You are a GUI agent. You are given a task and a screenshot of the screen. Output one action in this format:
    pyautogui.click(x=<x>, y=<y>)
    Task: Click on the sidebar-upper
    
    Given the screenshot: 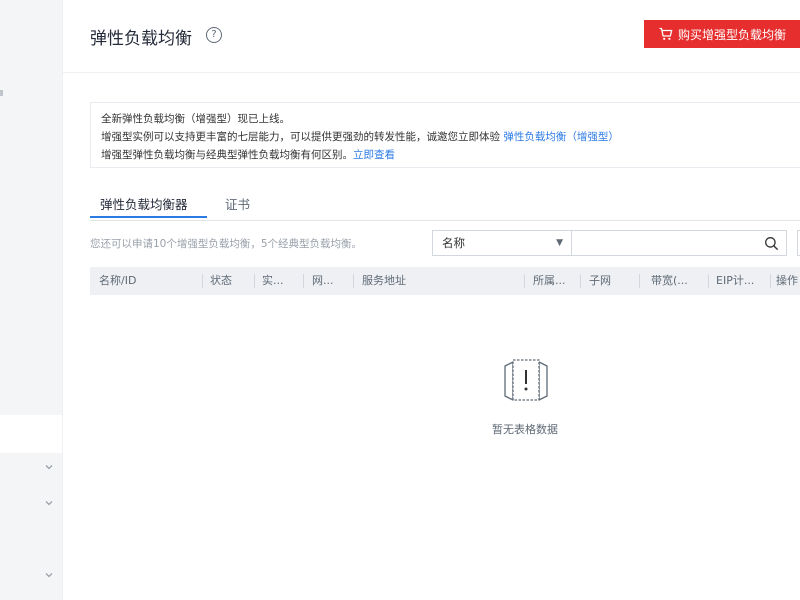 What is the action you would take?
    pyautogui.click(x=31, y=207)
    